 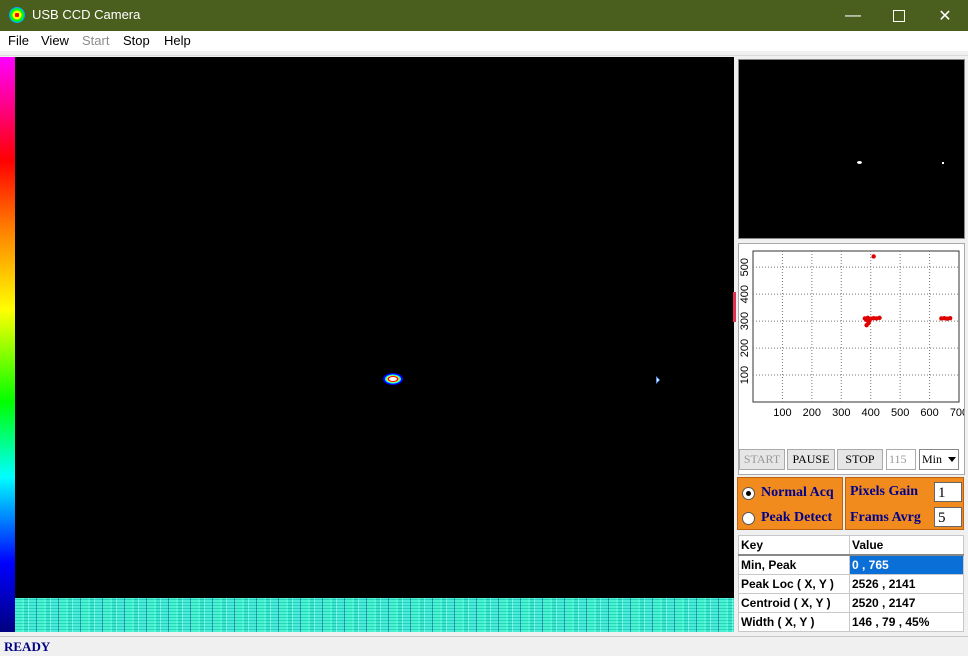 What do you see at coordinates (484, 41) in the screenshot?
I see `menu-bar: File View Start Stop Help` at bounding box center [484, 41].